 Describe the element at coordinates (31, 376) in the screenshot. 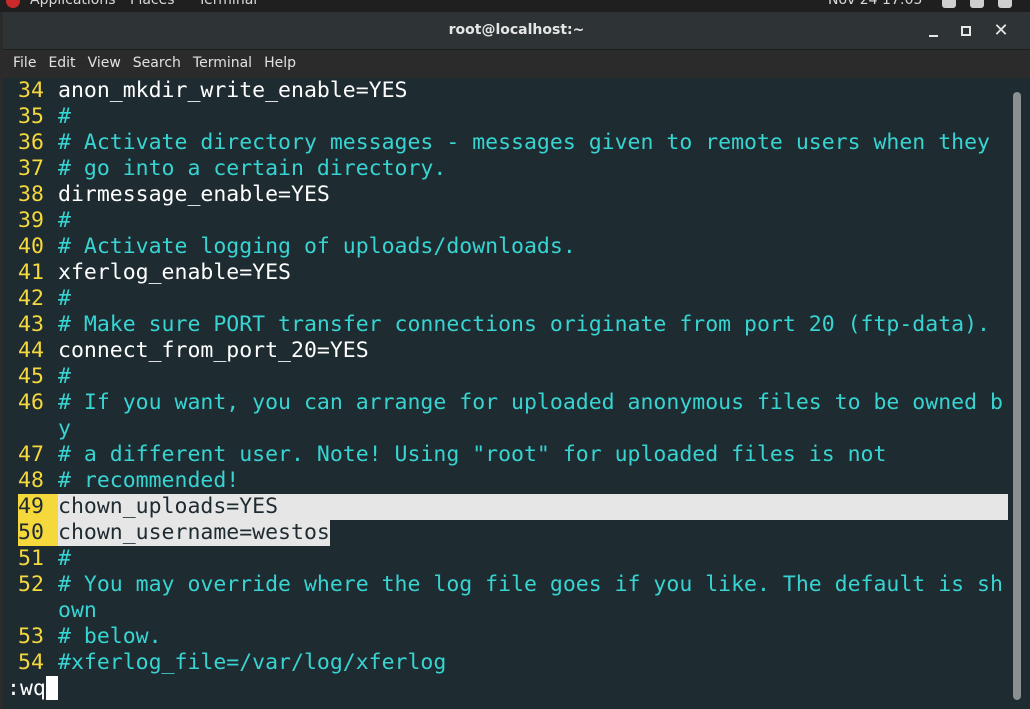

I see `line-number: 45` at that location.